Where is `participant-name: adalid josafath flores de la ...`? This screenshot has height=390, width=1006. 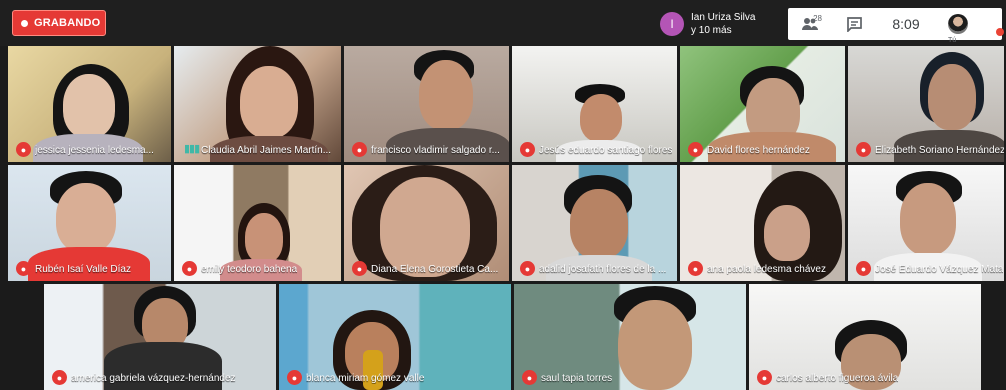
participant-name: adalid josafath flores de la ... is located at coordinates (603, 269).